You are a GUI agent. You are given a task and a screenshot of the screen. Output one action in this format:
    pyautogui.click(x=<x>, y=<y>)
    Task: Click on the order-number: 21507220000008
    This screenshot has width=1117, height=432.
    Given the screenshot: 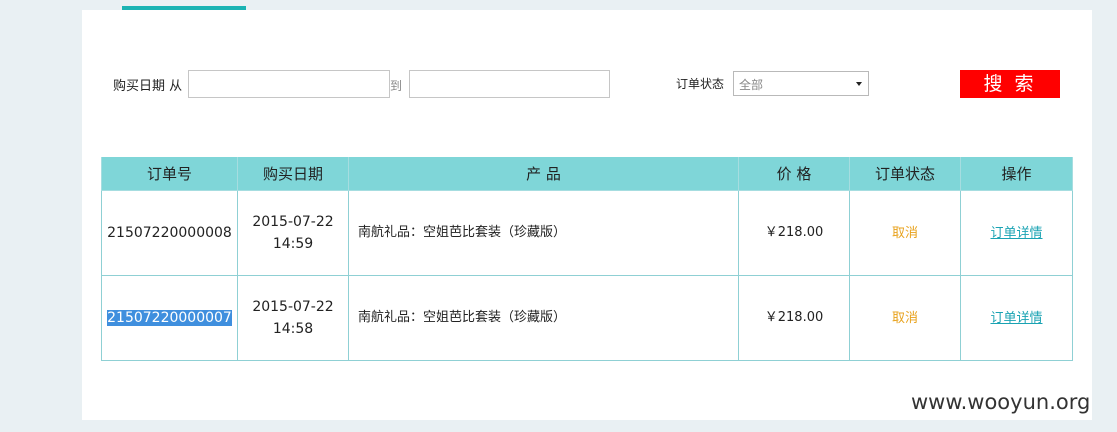 What is the action you would take?
    pyautogui.click(x=169, y=233)
    